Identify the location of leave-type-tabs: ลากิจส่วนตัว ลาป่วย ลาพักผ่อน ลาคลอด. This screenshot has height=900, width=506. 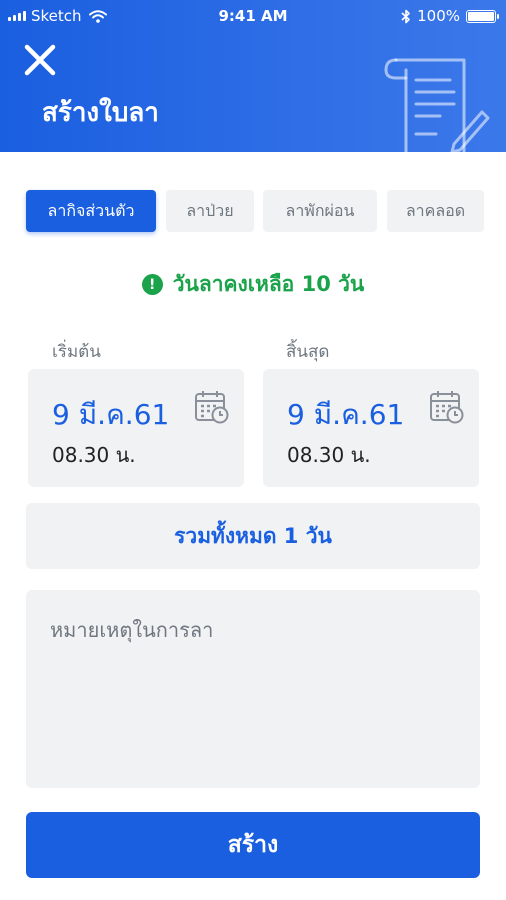
(255, 212).